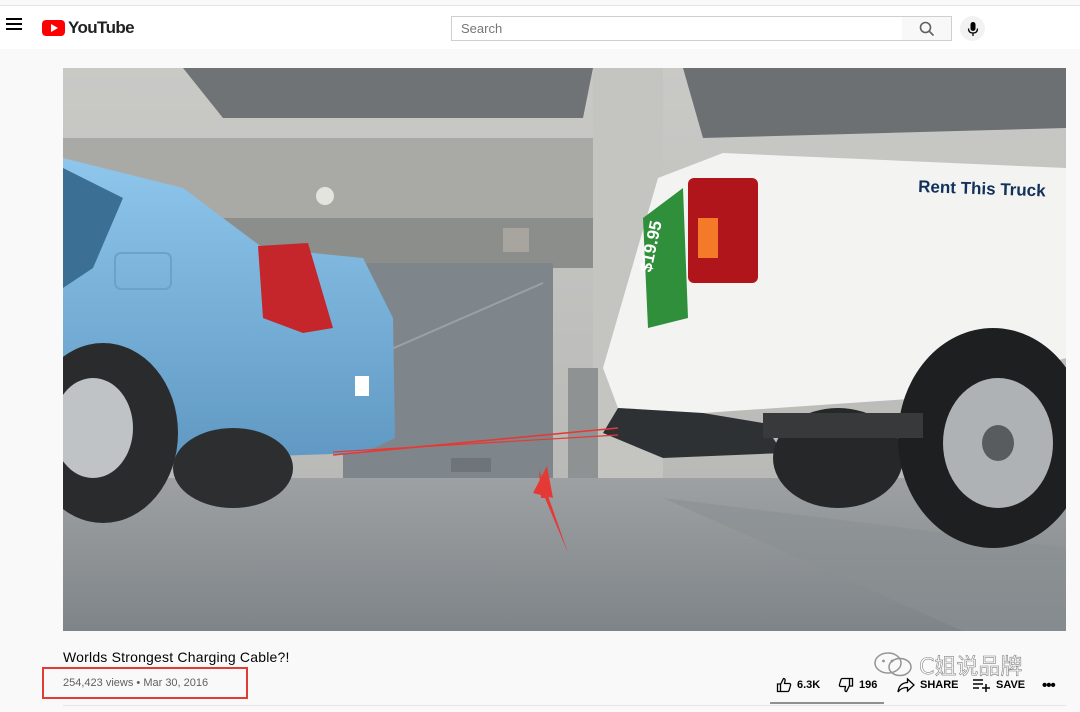  I want to click on share-icon, so click(906, 685).